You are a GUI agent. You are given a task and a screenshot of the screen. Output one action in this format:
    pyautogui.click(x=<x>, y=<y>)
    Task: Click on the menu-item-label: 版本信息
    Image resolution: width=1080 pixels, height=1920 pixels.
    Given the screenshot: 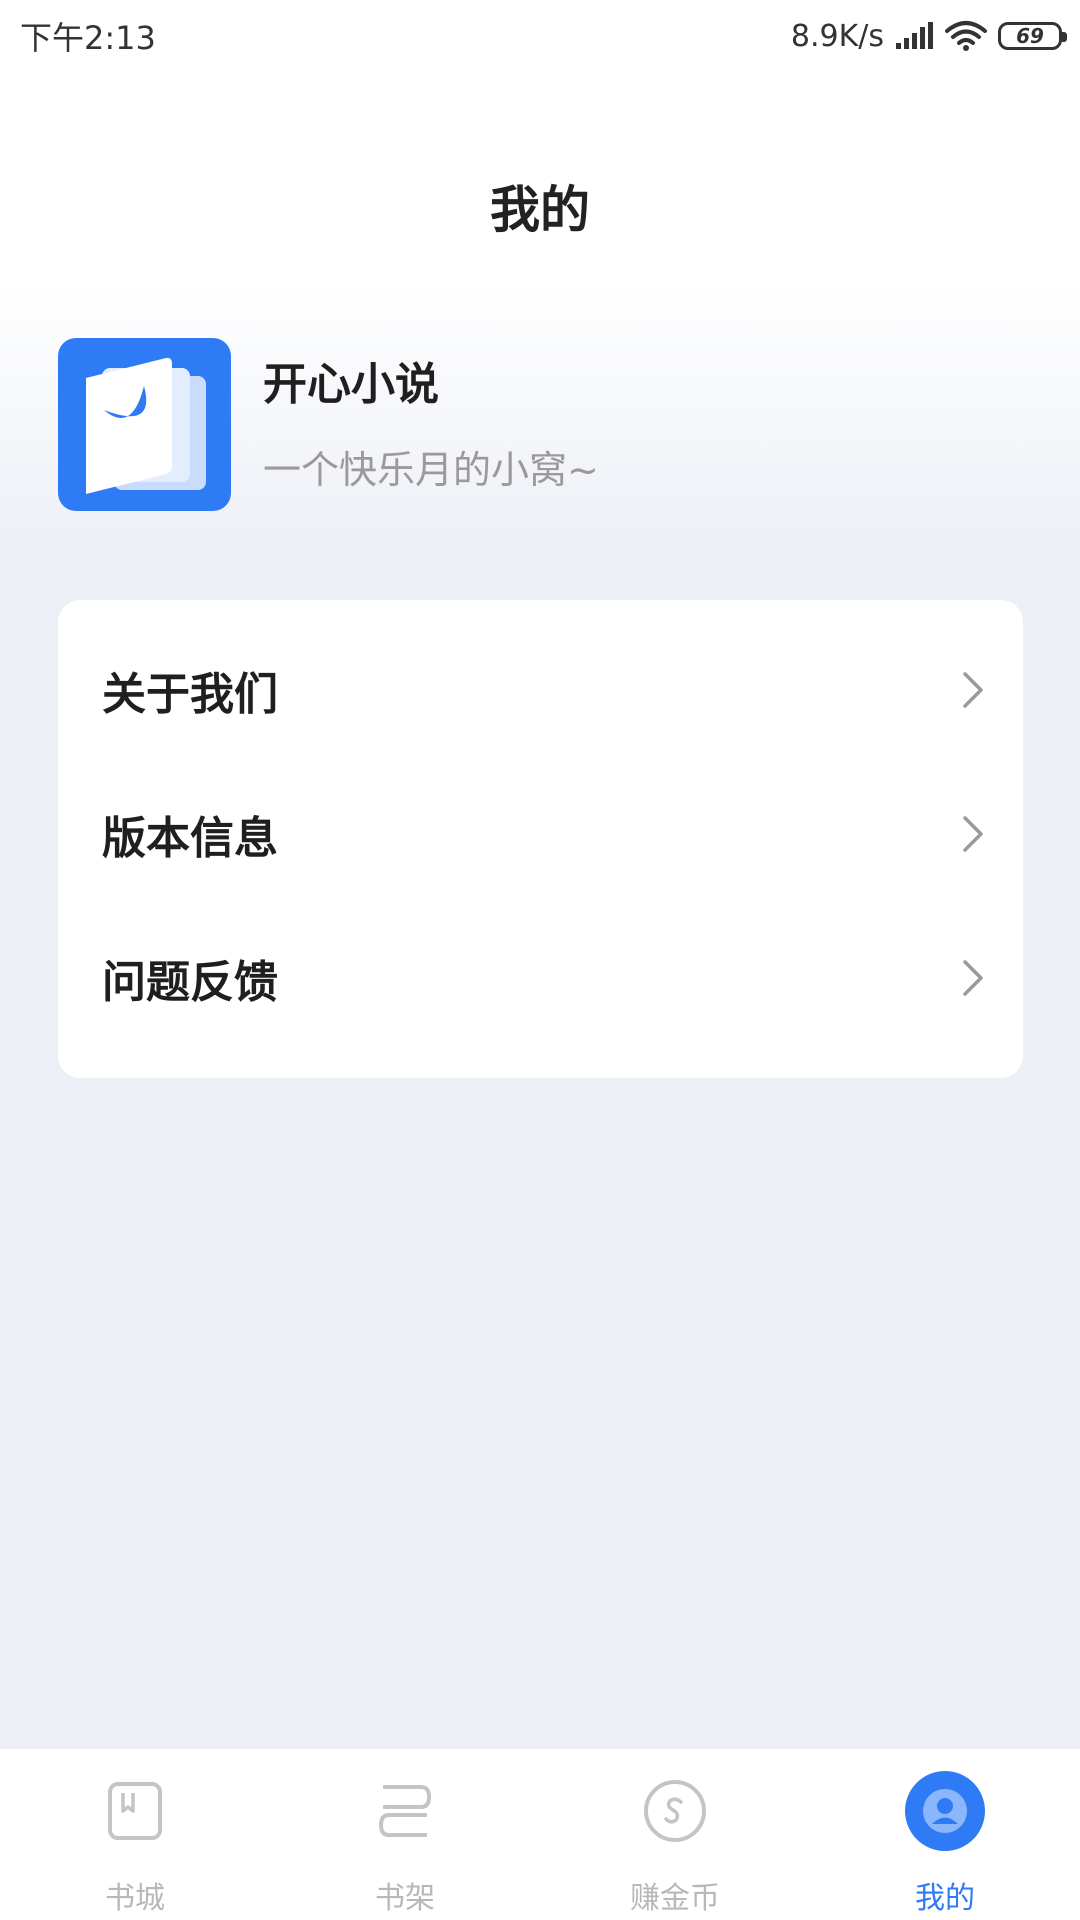 What is the action you would take?
    pyautogui.click(x=190, y=838)
    